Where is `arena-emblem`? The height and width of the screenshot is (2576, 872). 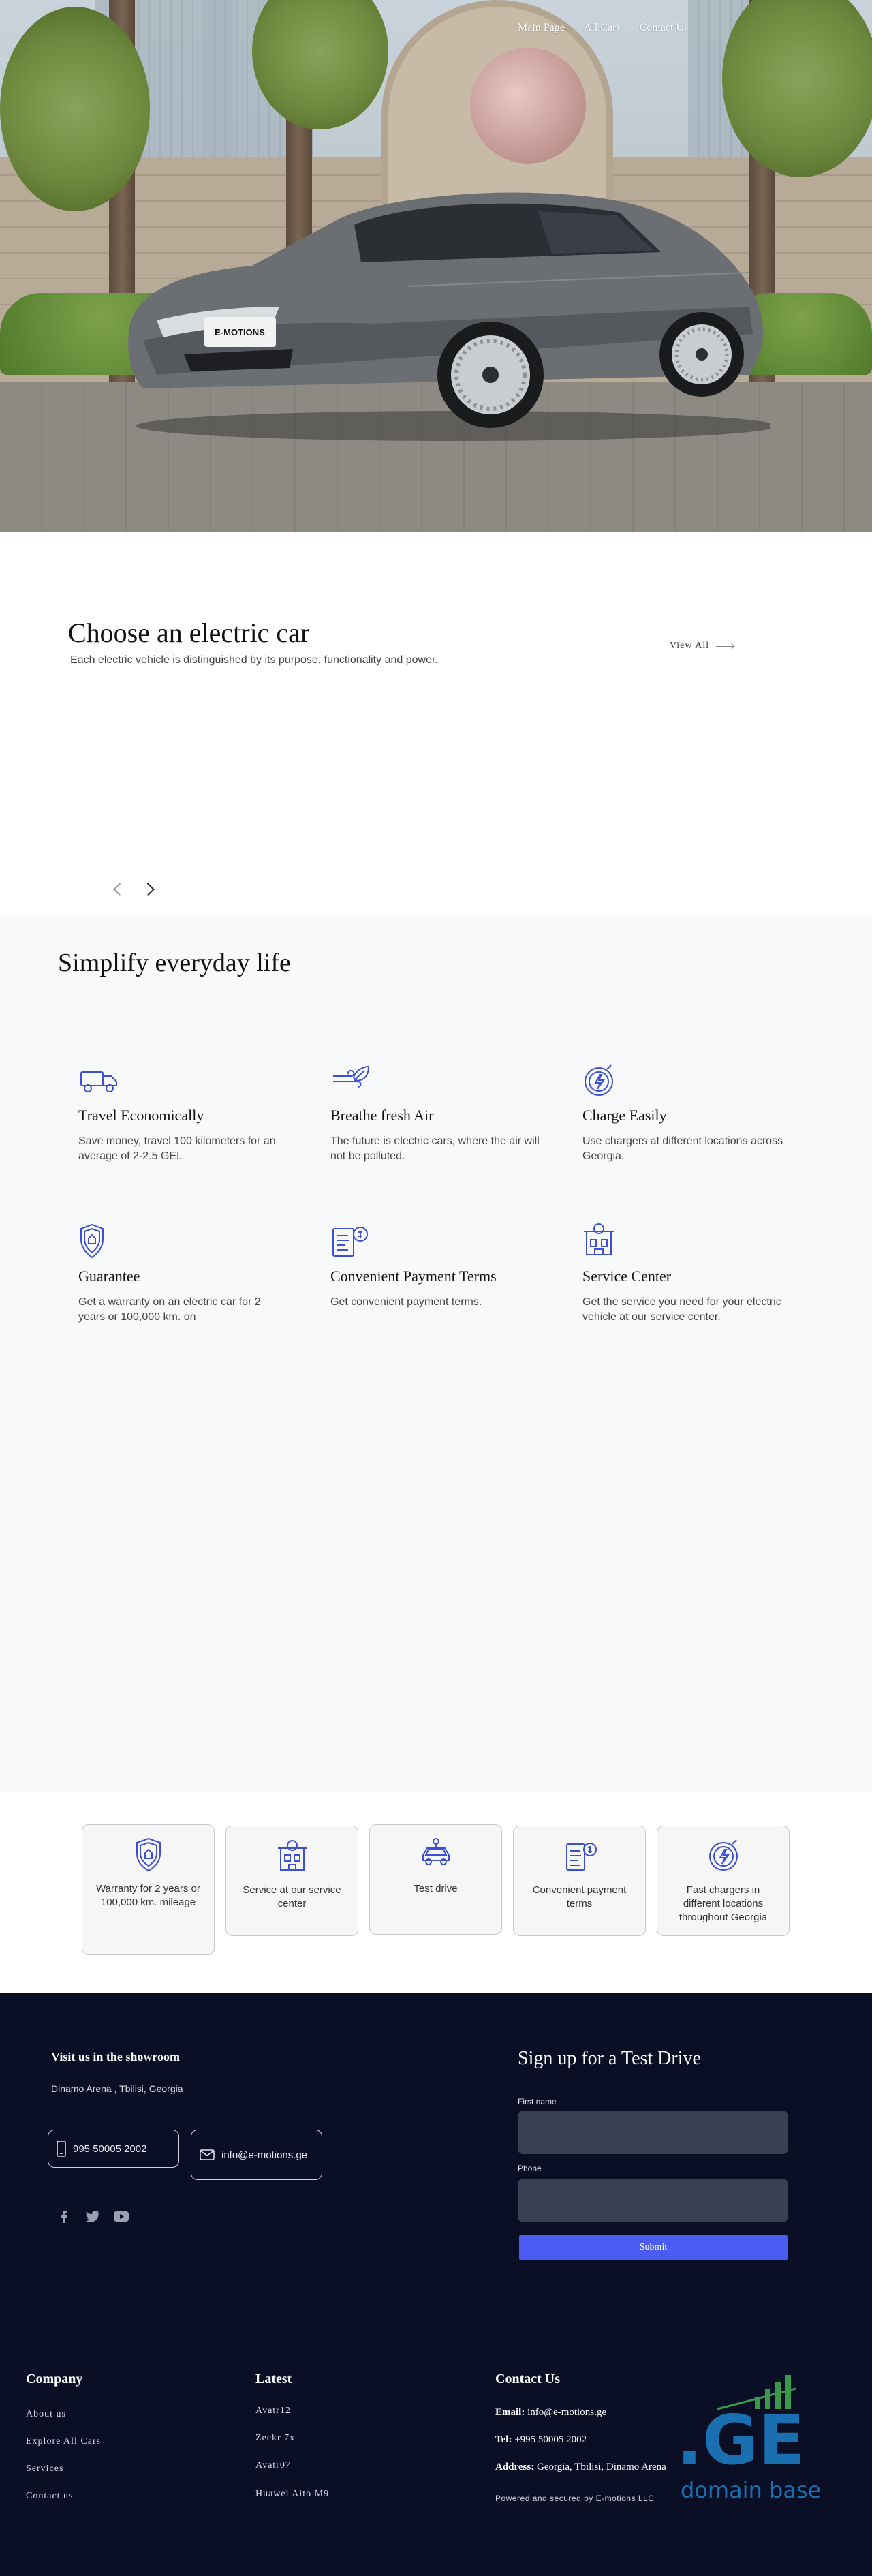 arena-emblem is located at coordinates (528, 106).